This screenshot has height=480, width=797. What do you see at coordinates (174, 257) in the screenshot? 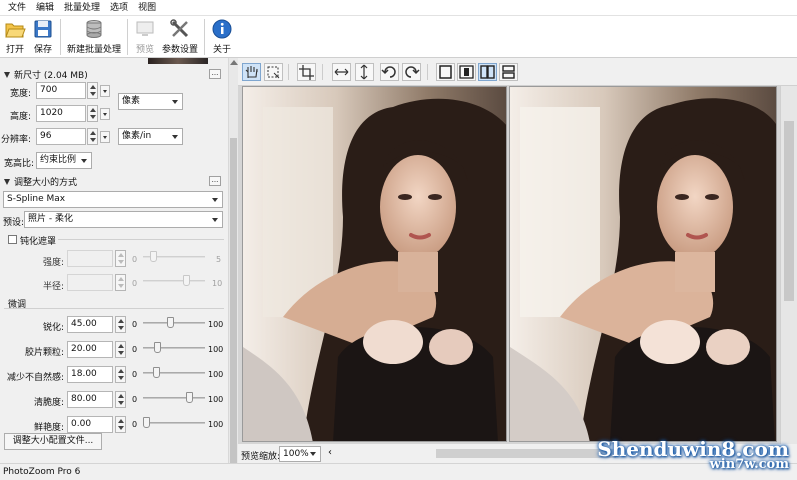
I see `strength-slider` at bounding box center [174, 257].